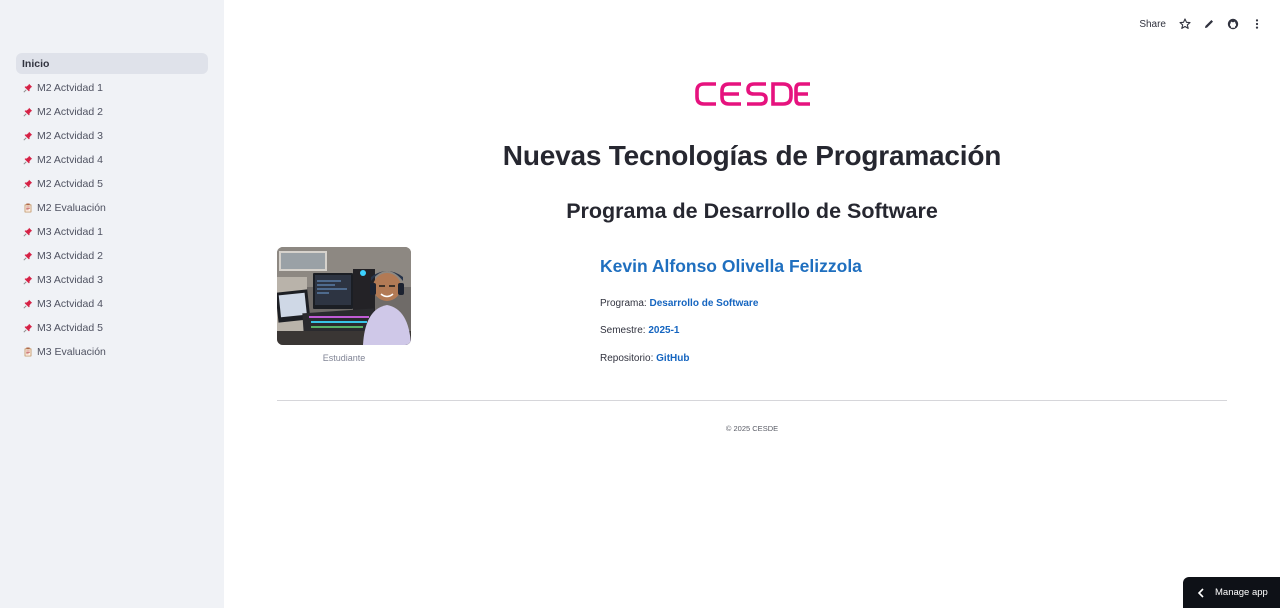  Describe the element at coordinates (1152, 24) in the screenshot. I see `share-button: Share` at that location.